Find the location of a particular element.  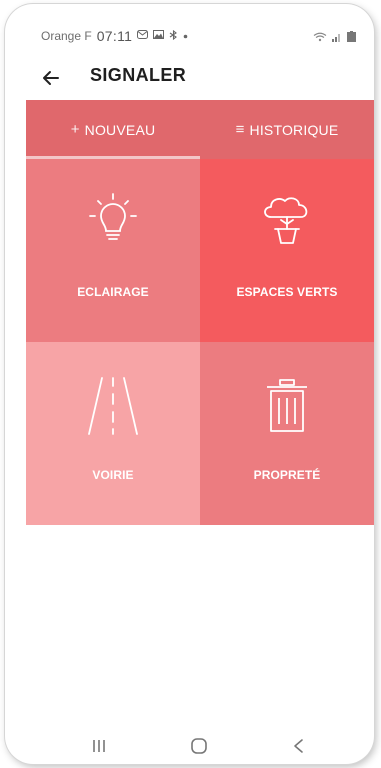

app-bar: SIGNALER is located at coordinates (189, 78).